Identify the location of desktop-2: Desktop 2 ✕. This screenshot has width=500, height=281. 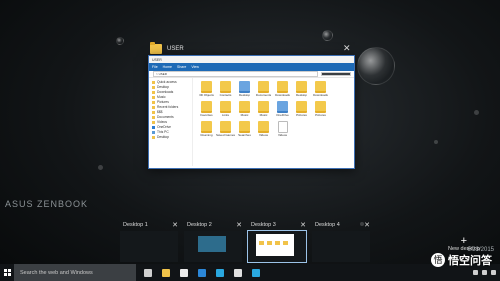
(212, 242).